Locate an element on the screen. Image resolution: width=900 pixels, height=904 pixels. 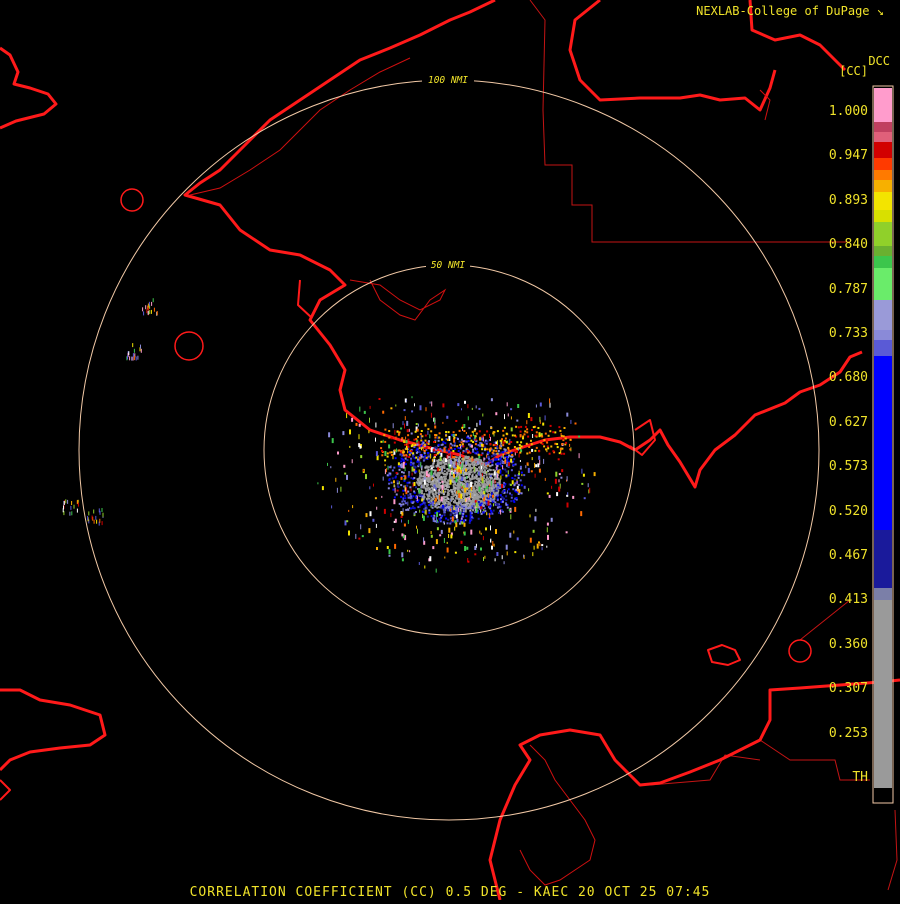
color-scale-bar is located at coordinates (883, 445).